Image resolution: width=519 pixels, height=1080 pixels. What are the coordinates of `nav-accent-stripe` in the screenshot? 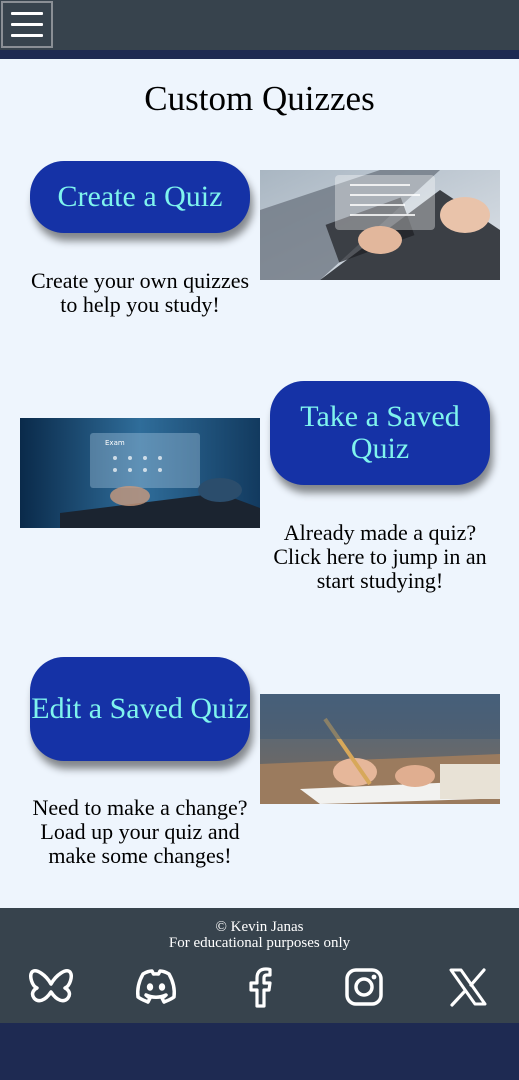 It's located at (259, 54).